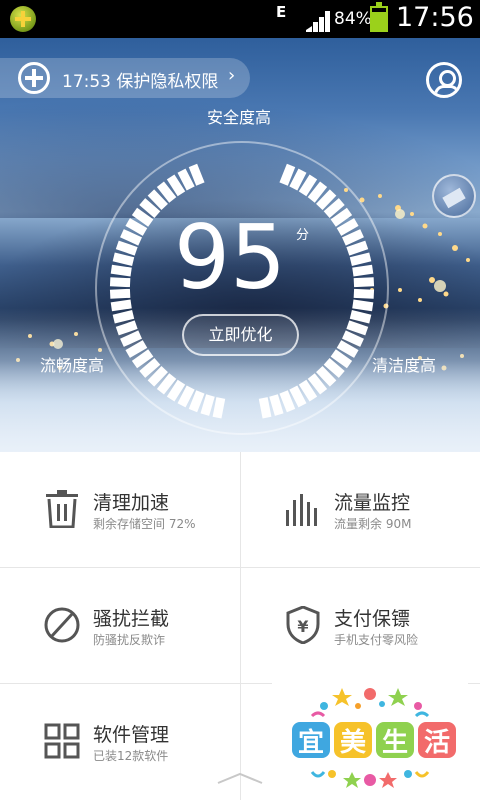 The height and width of the screenshot is (800, 480). I want to click on logo-char: 美, so click(353, 742).